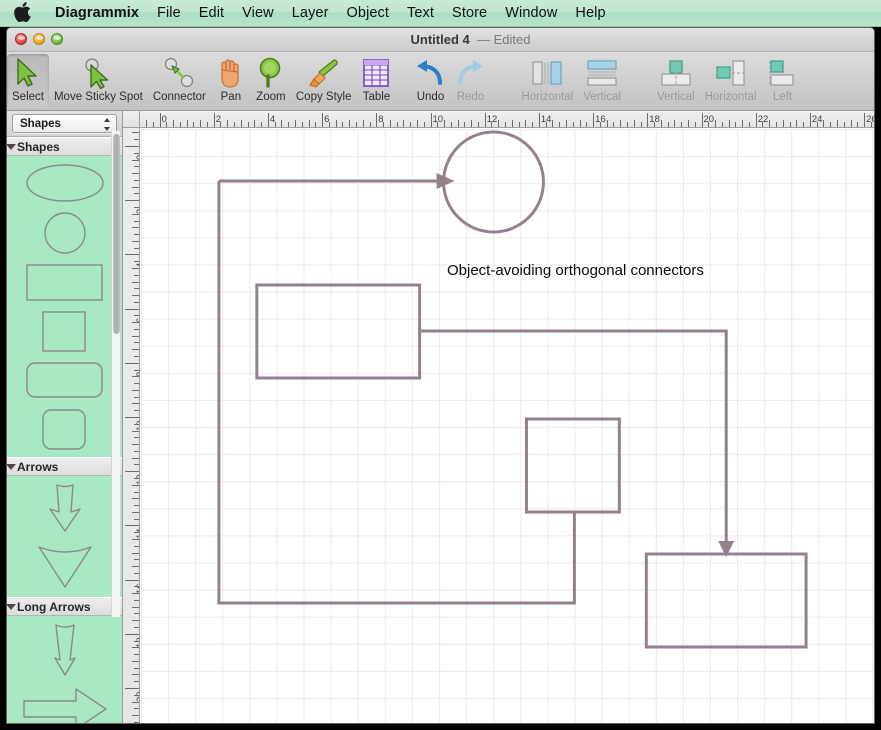  I want to click on sidebar-scrollbar, so click(115, 374).